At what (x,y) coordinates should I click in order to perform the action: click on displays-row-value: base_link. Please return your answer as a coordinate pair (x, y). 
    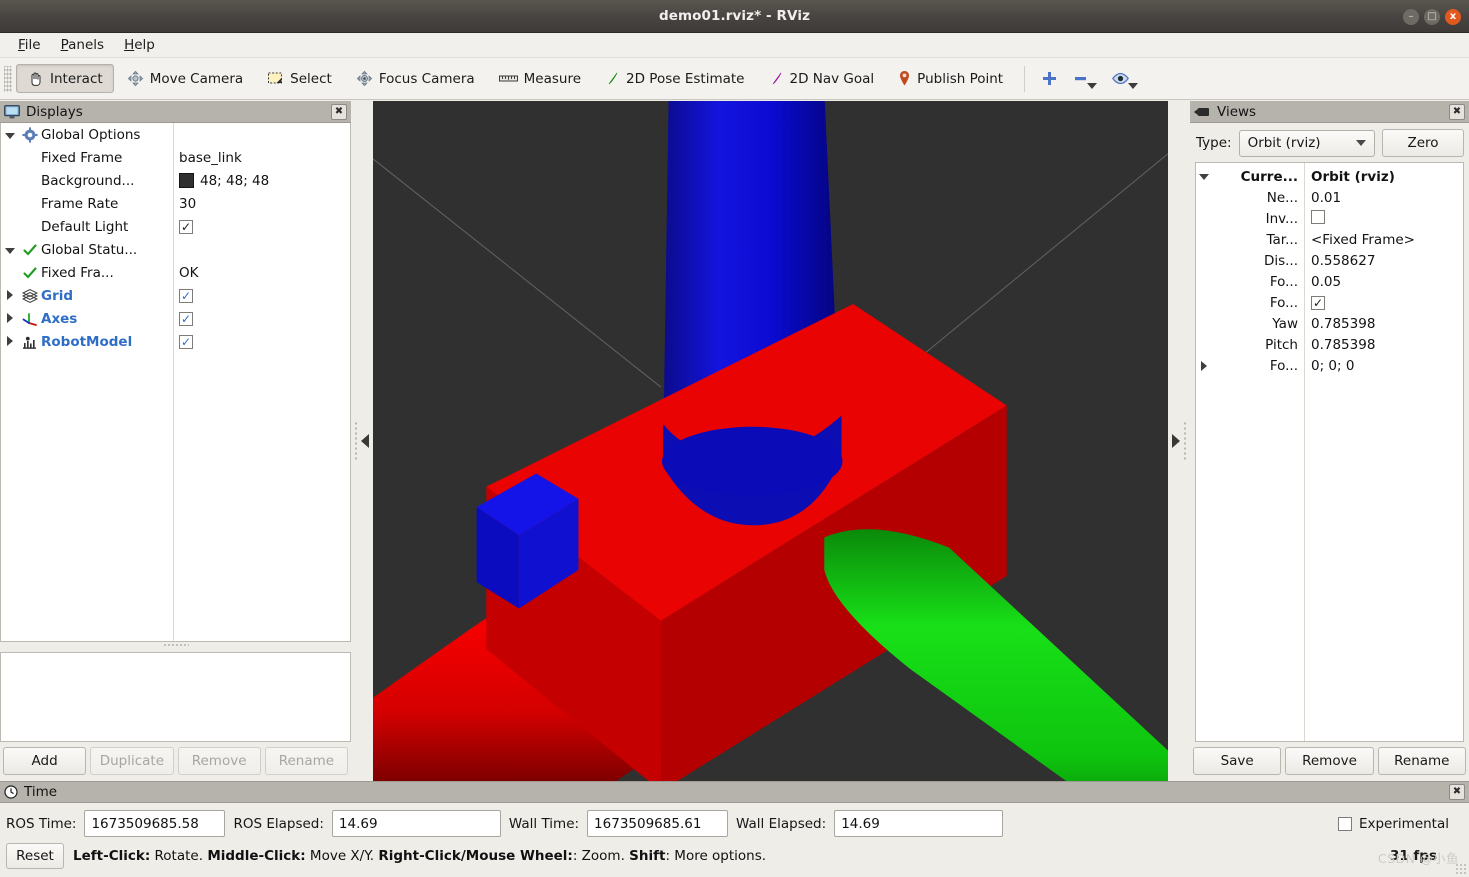
    Looking at the image, I should click on (261, 158).